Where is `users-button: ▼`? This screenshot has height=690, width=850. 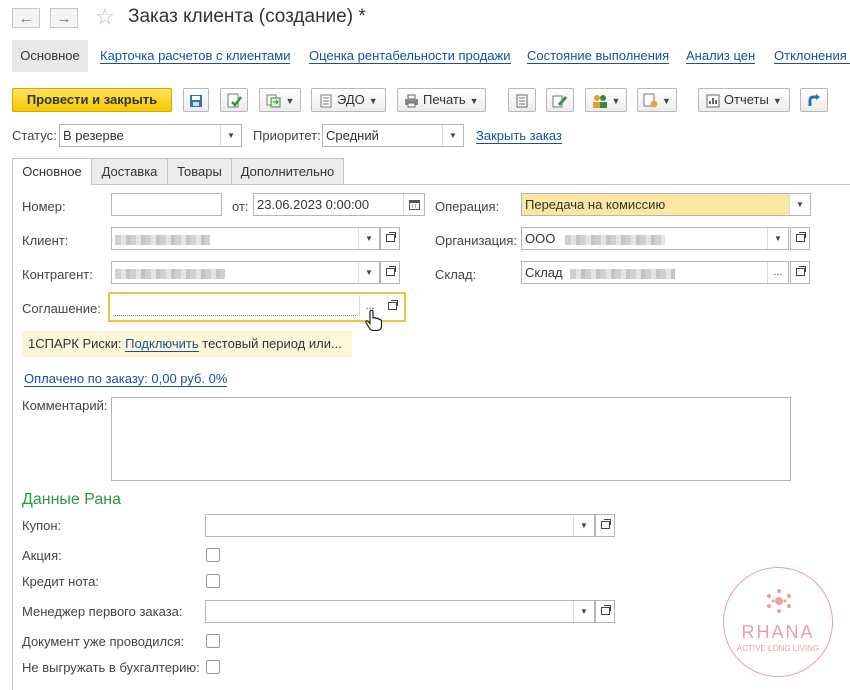 users-button: ▼ is located at coordinates (606, 100).